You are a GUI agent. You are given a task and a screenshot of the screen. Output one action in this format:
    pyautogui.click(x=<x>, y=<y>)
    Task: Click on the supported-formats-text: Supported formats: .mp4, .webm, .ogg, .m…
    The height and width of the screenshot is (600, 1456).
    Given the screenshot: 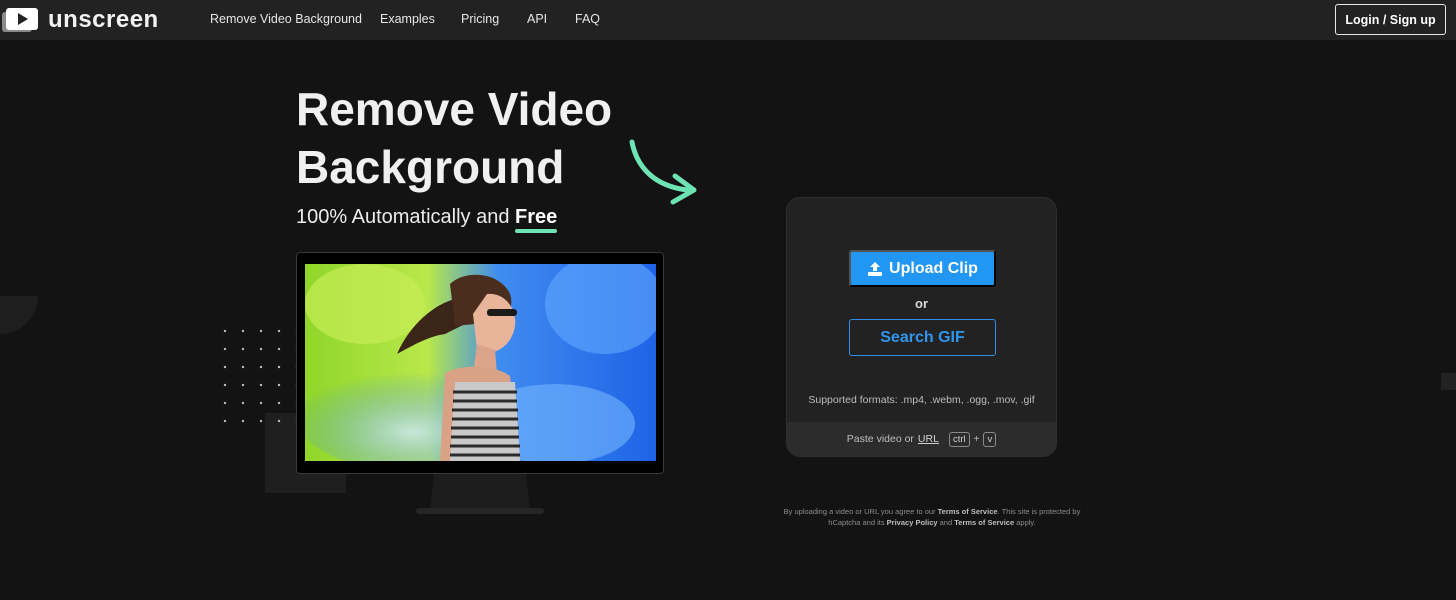 What is the action you would take?
    pyautogui.click(x=921, y=400)
    